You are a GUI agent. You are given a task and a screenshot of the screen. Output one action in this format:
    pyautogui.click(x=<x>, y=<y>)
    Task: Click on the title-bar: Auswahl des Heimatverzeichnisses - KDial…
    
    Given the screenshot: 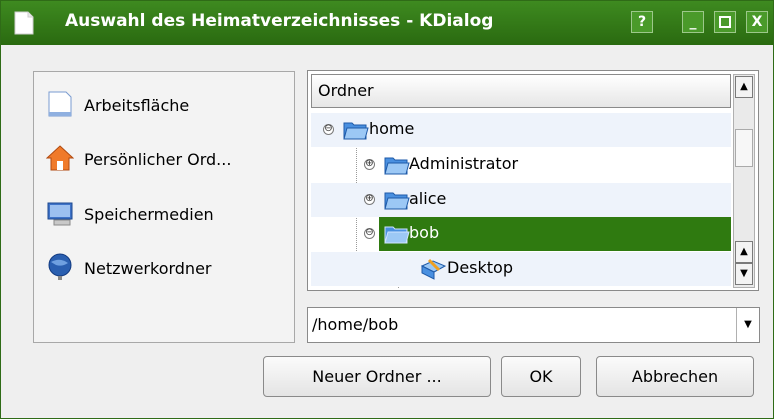 What is the action you would take?
    pyautogui.click(x=387, y=23)
    